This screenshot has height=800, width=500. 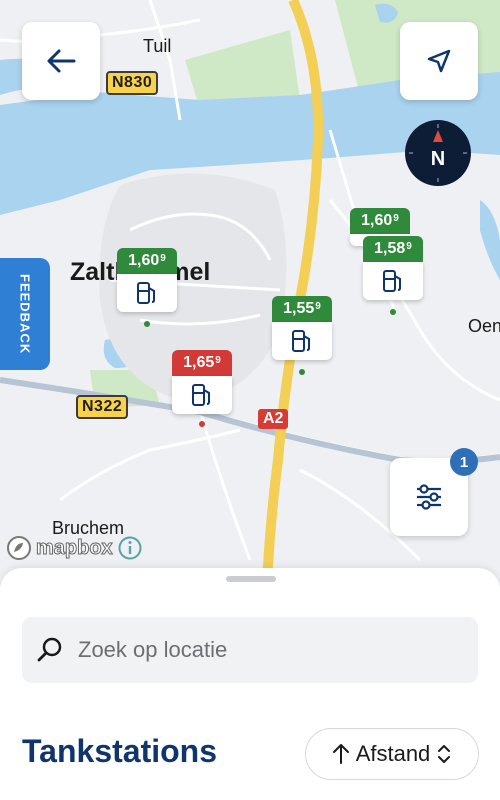 I want to click on mapbox-logo-icon, so click(x=19, y=548).